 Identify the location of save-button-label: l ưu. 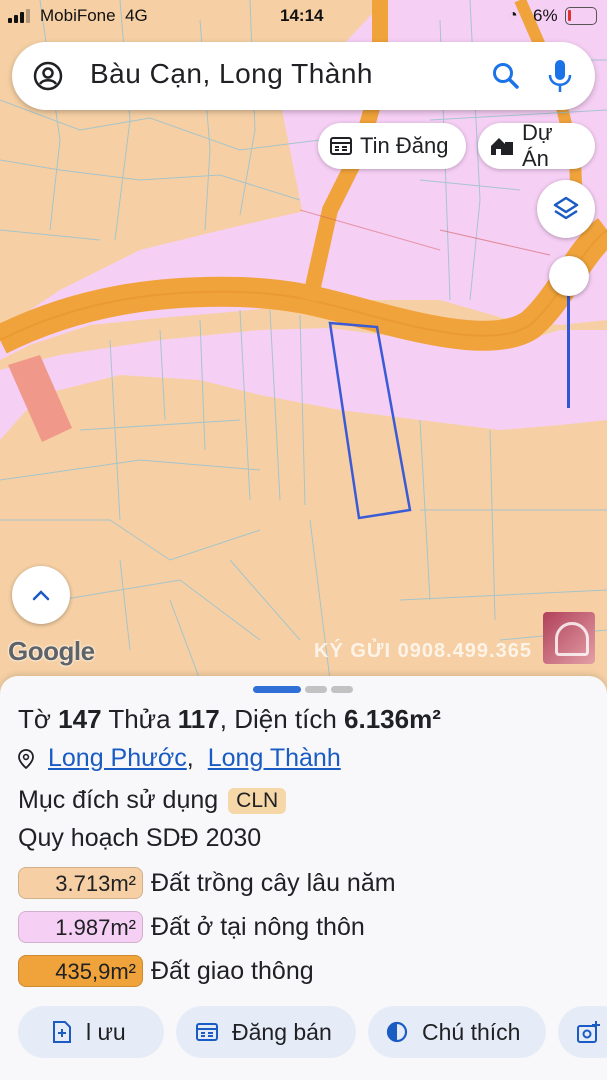
(106, 1031).